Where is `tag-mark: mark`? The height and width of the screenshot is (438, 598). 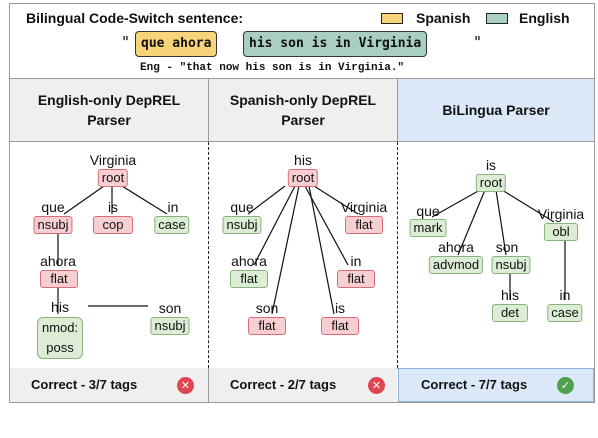 tag-mark: mark is located at coordinates (428, 228).